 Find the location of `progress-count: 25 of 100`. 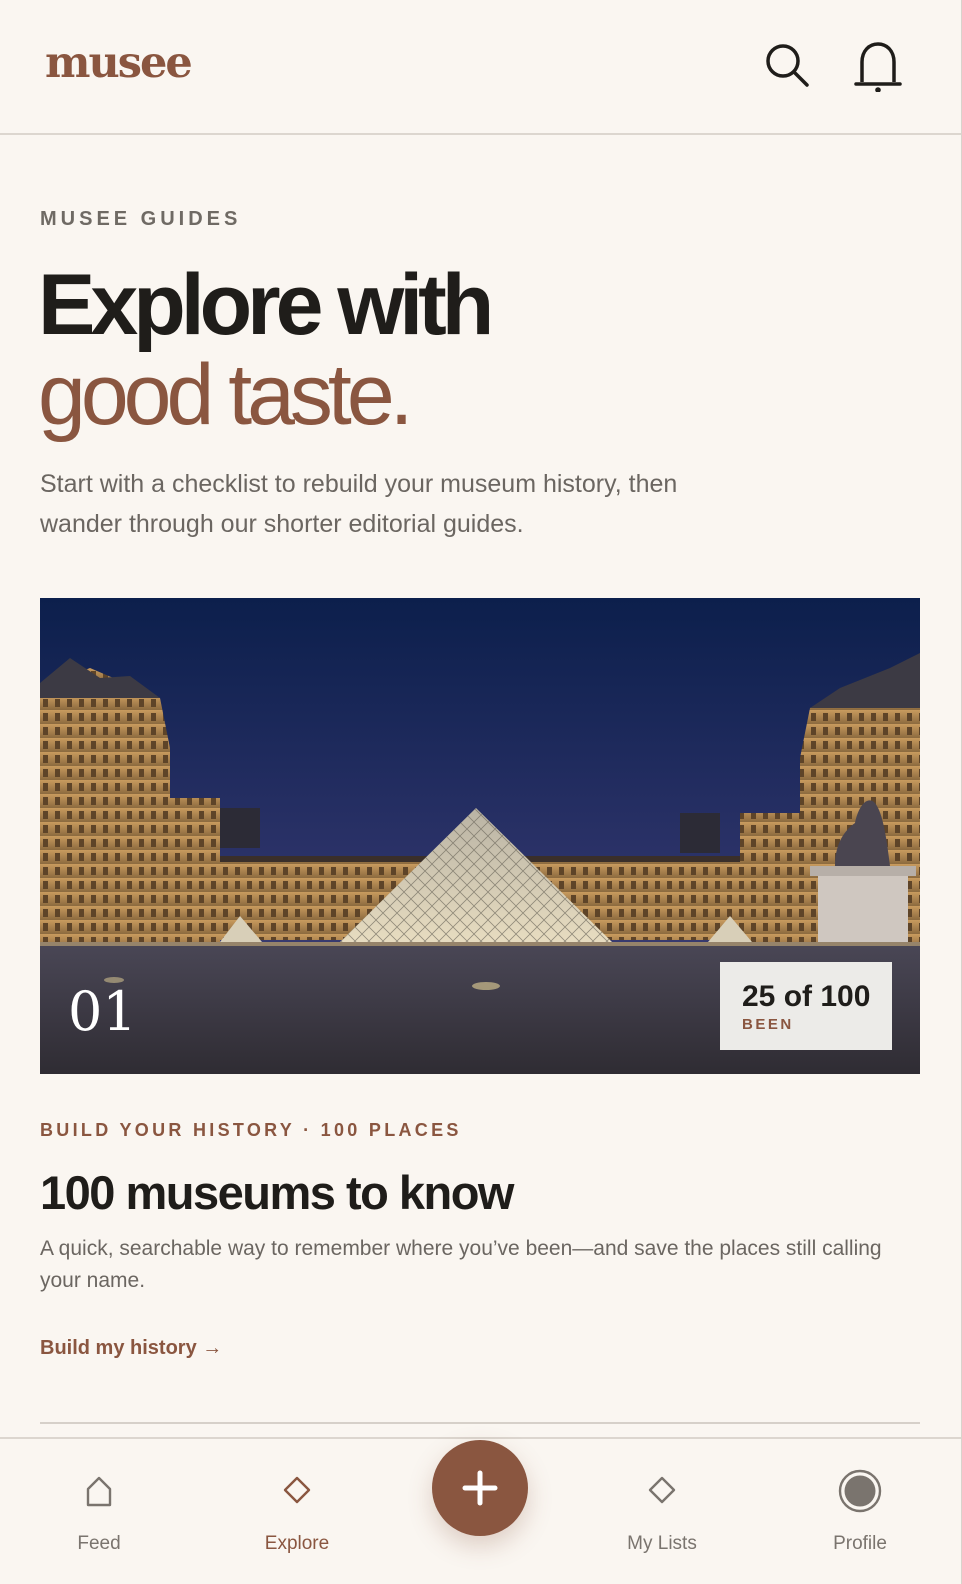

progress-count: 25 of 100 is located at coordinates (806, 996).